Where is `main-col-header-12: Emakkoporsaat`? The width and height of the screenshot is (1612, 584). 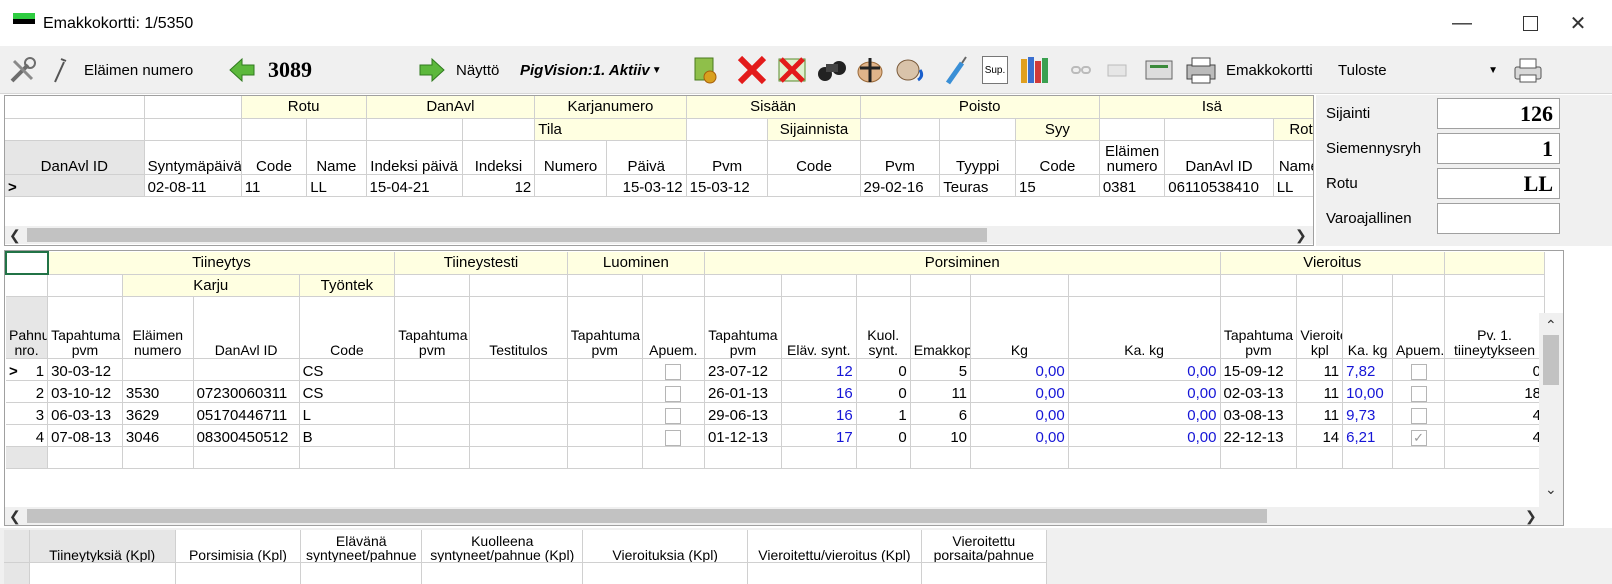
main-col-header-12: Emakkoporsaat is located at coordinates (941, 327).